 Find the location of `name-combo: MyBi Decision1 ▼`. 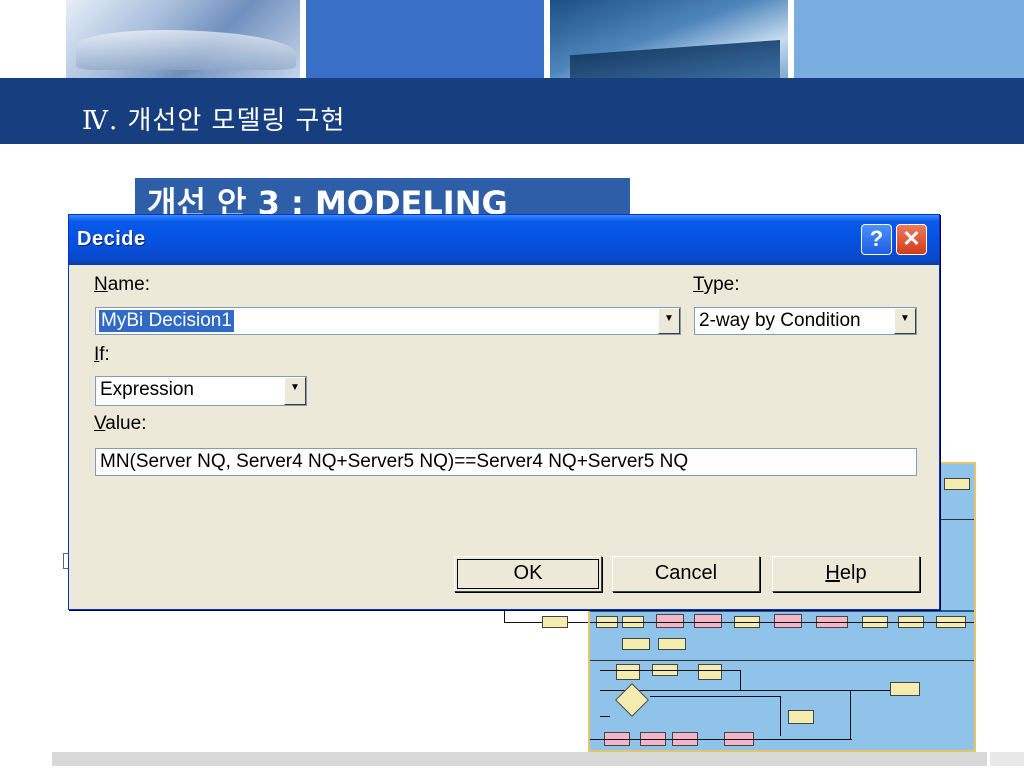

name-combo: MyBi Decision1 ▼ is located at coordinates (388, 321).